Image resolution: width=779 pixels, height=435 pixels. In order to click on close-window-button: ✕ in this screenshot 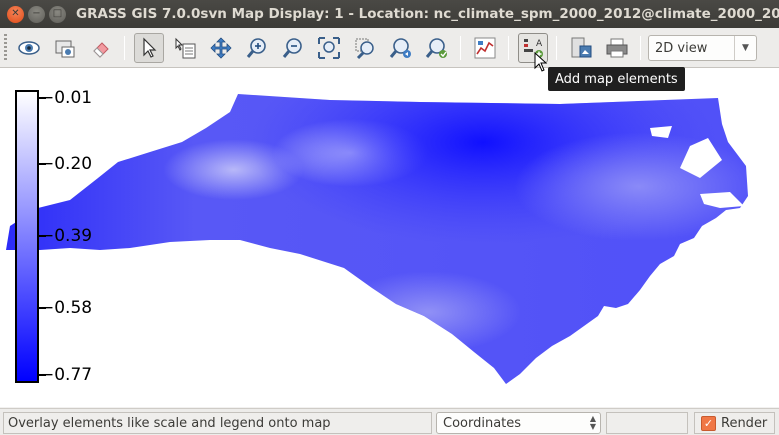, I will do `click(15, 14)`.